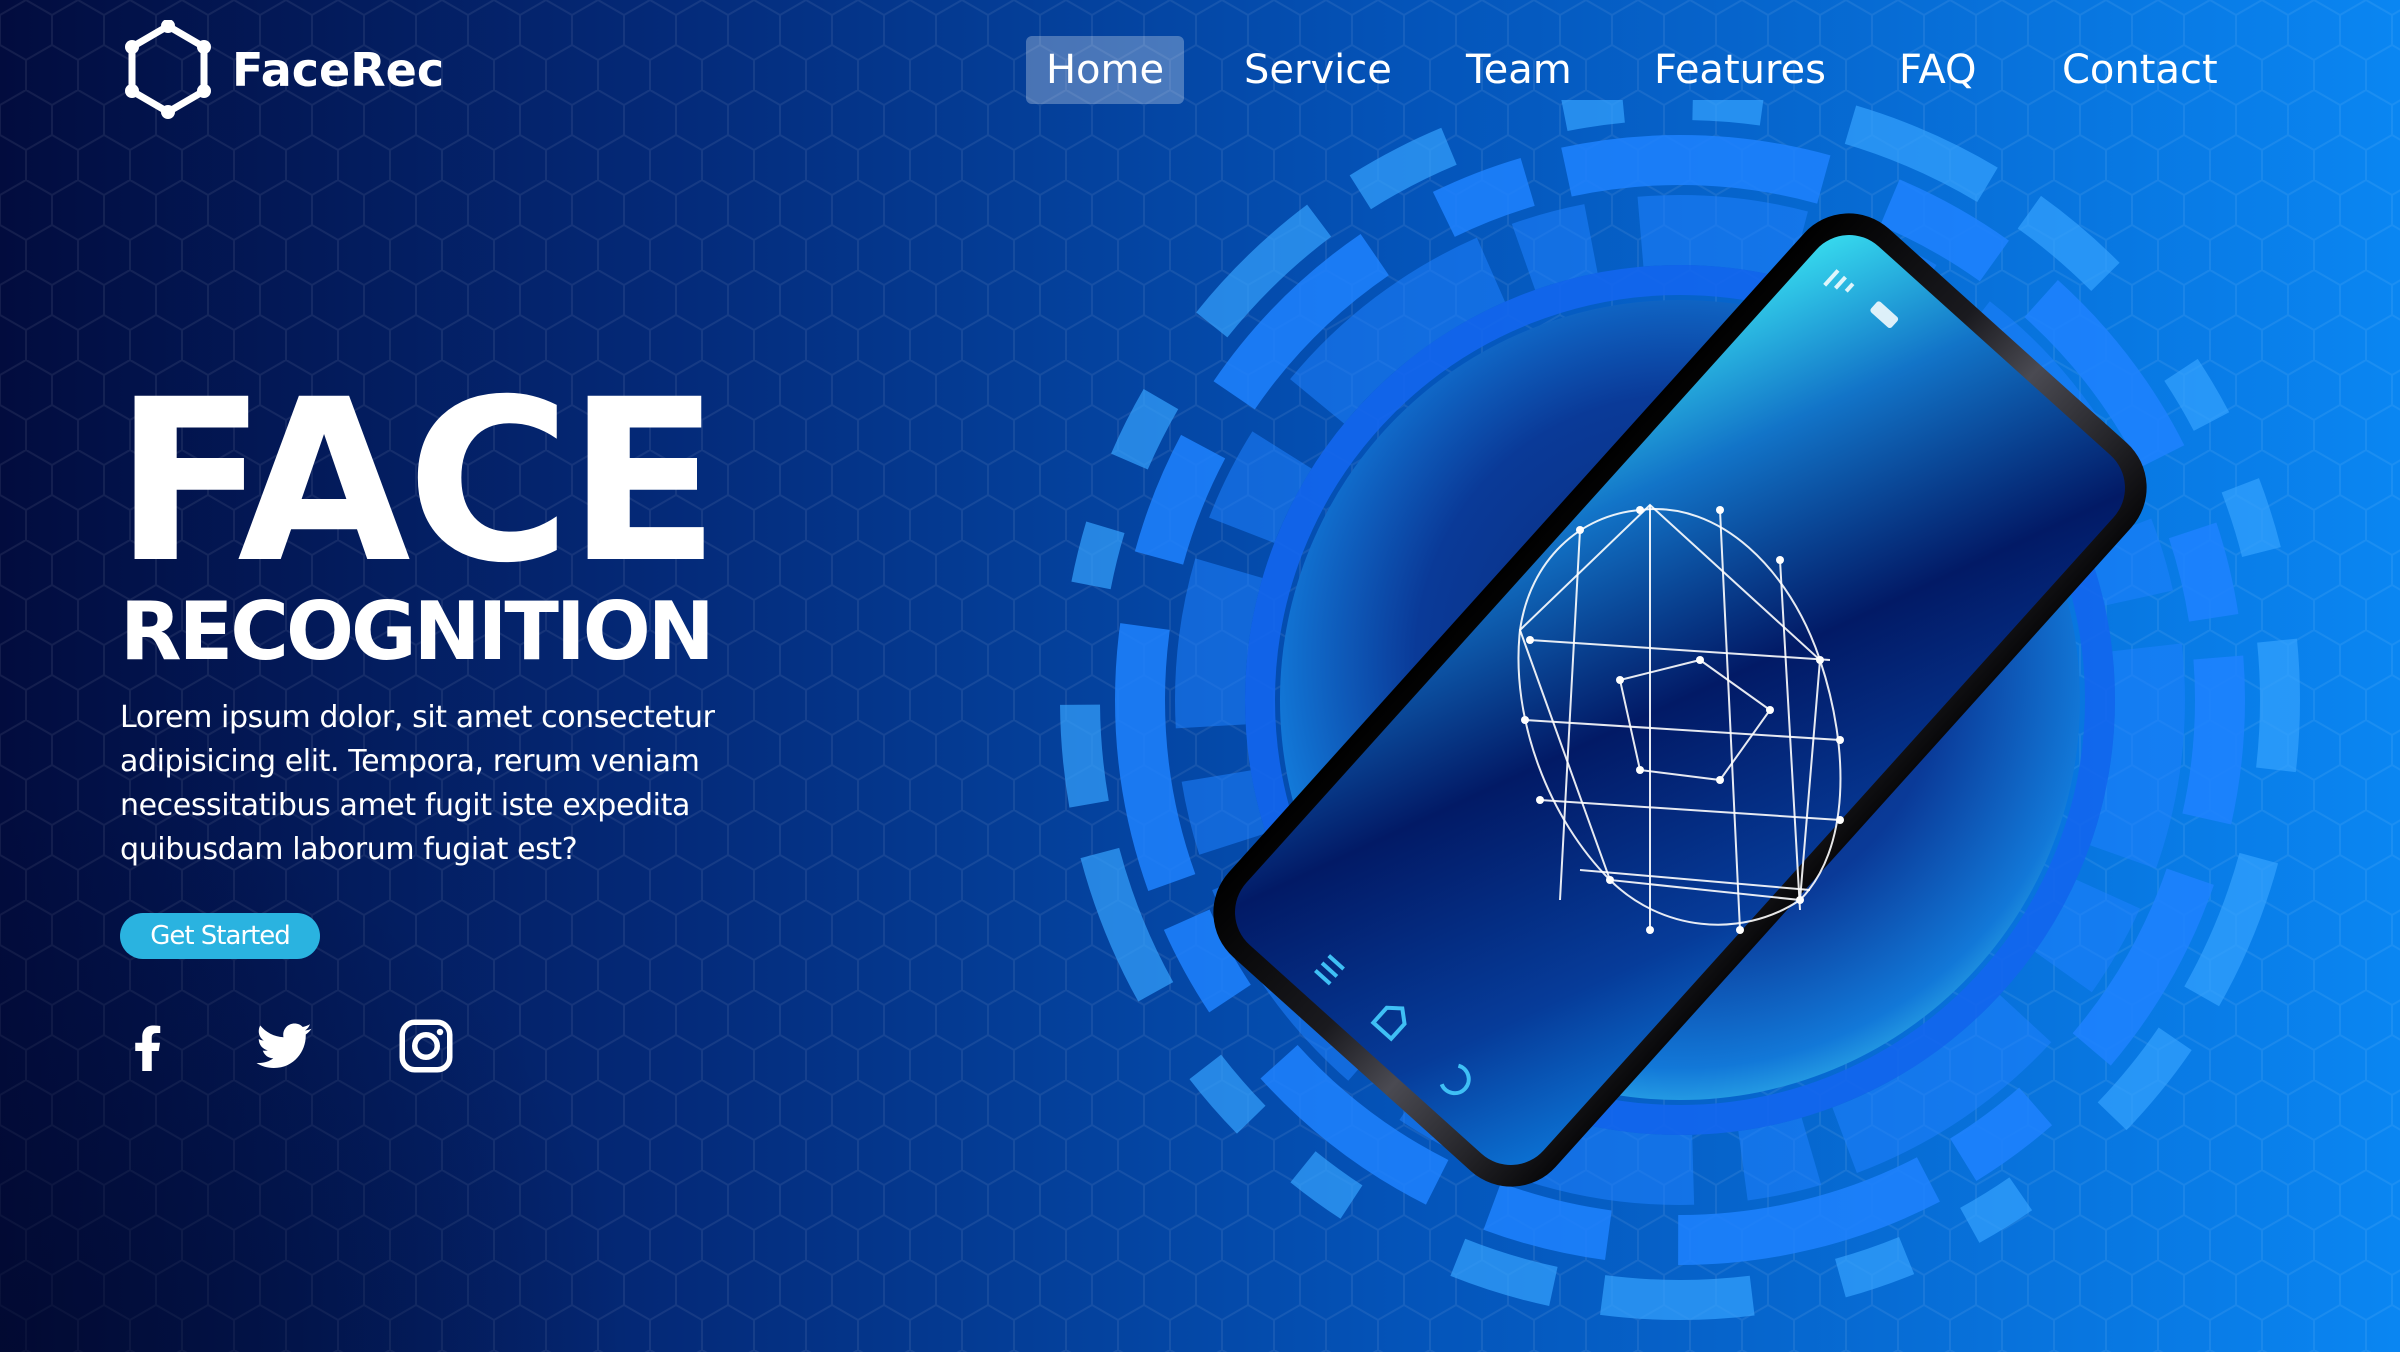 The width and height of the screenshot is (2400, 1352). Describe the element at coordinates (1937, 70) in the screenshot. I see `nav-item-faq: FAQ` at that location.